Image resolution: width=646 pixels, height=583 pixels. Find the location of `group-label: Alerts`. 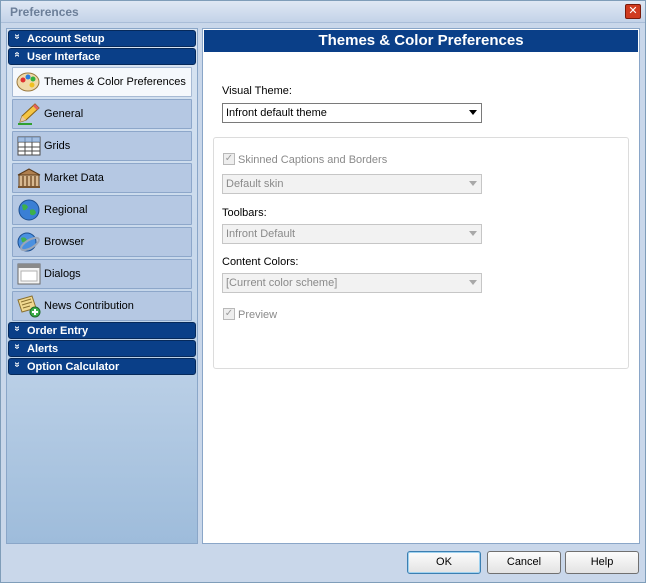

group-label: Alerts is located at coordinates (43, 349).